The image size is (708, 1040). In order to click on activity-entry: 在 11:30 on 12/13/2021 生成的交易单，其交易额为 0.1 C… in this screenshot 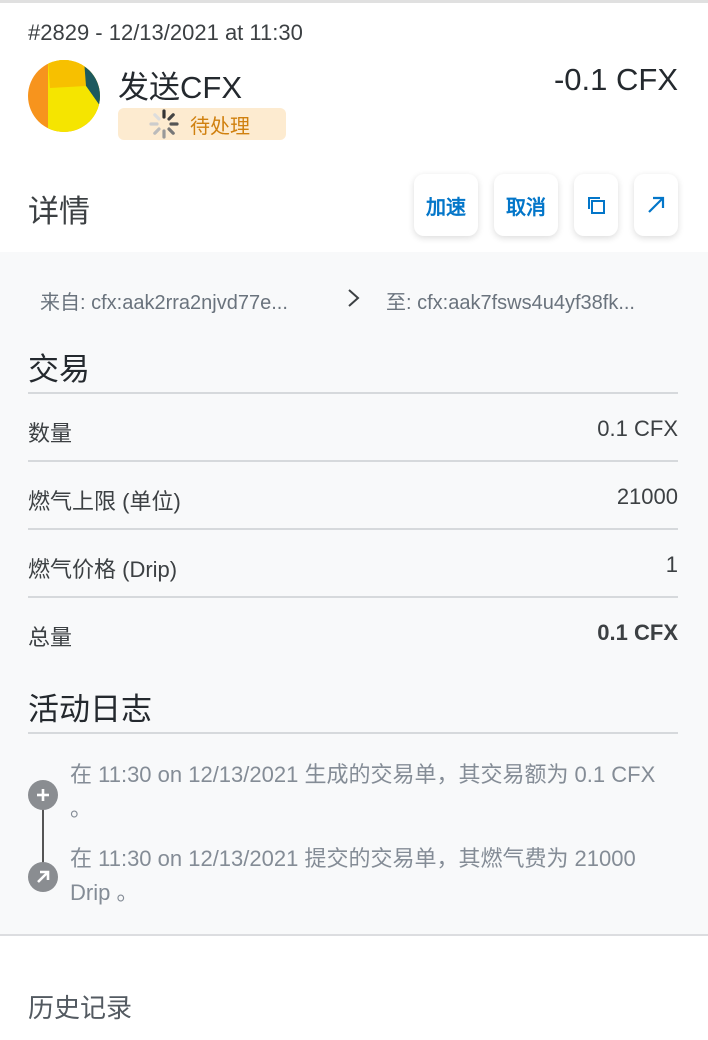, I will do `click(363, 791)`.